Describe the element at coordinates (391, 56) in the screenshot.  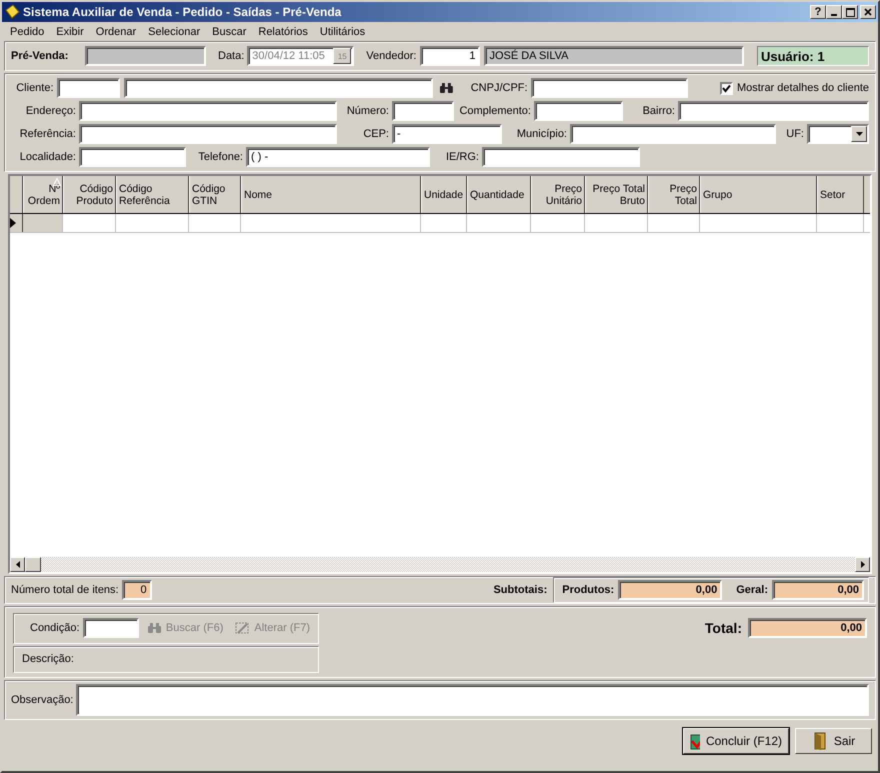
I see `field-label: Vendedor:` at that location.